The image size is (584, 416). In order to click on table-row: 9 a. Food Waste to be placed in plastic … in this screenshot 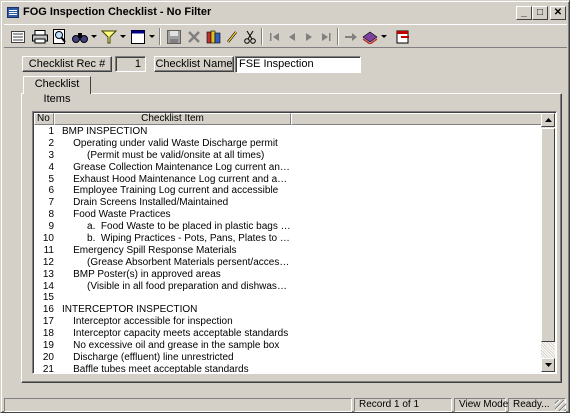, I will do `click(288, 227)`.